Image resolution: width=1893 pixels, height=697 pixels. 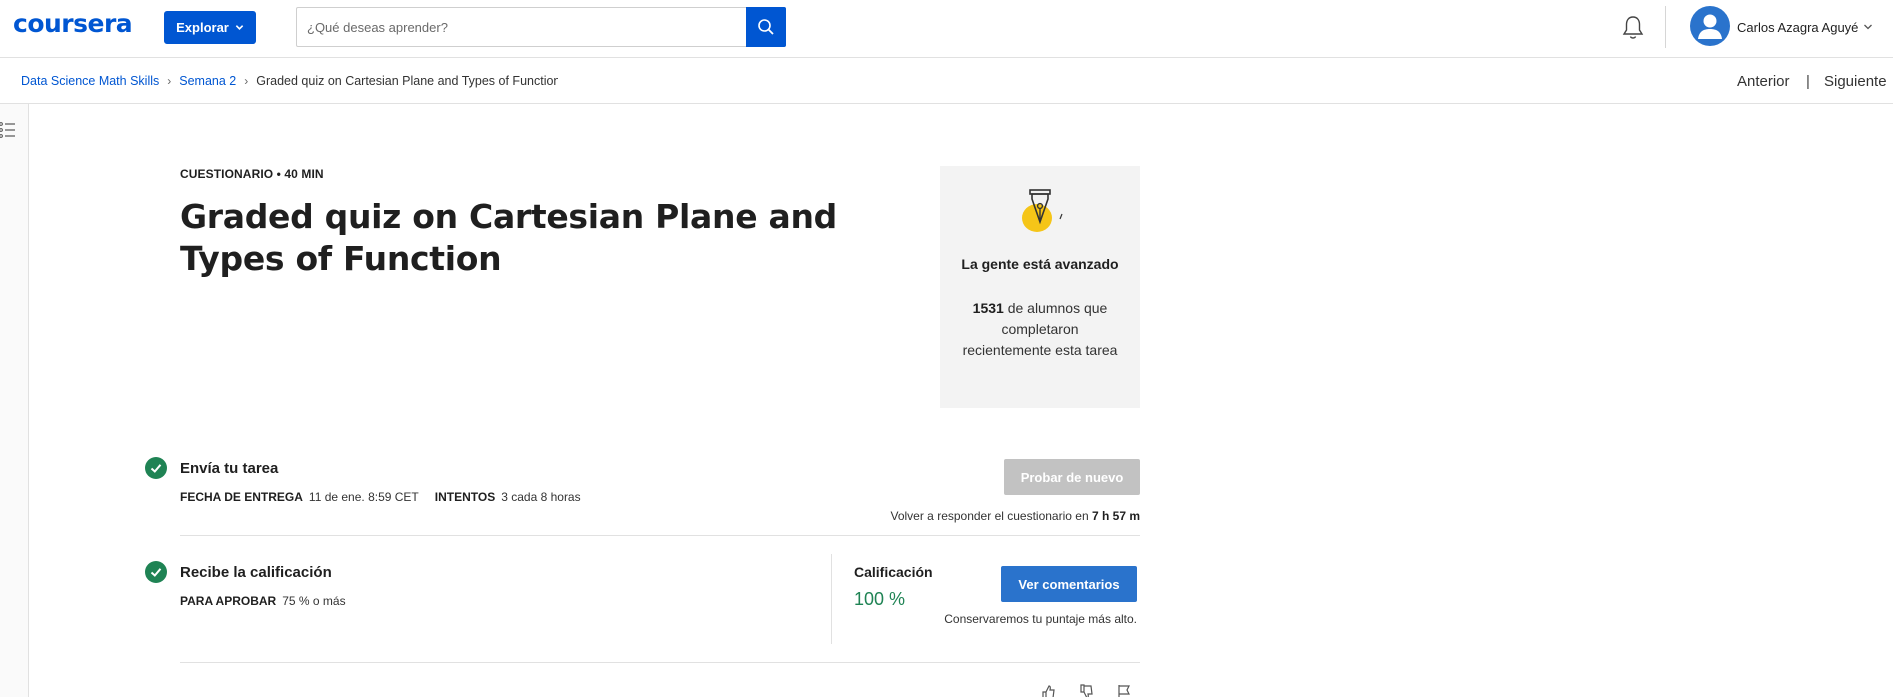 I want to click on quiz-meta: CUESTIONARIO • 40 MIN, so click(x=252, y=174).